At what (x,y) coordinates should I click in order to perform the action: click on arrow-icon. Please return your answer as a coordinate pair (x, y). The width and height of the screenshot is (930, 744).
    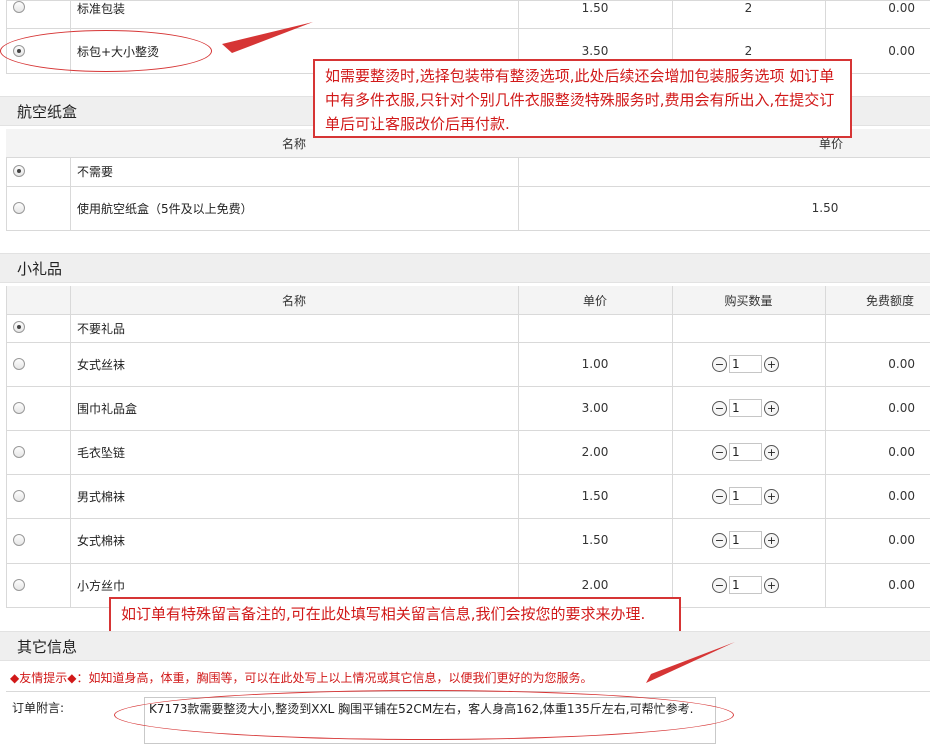
    Looking at the image, I should click on (267, 37).